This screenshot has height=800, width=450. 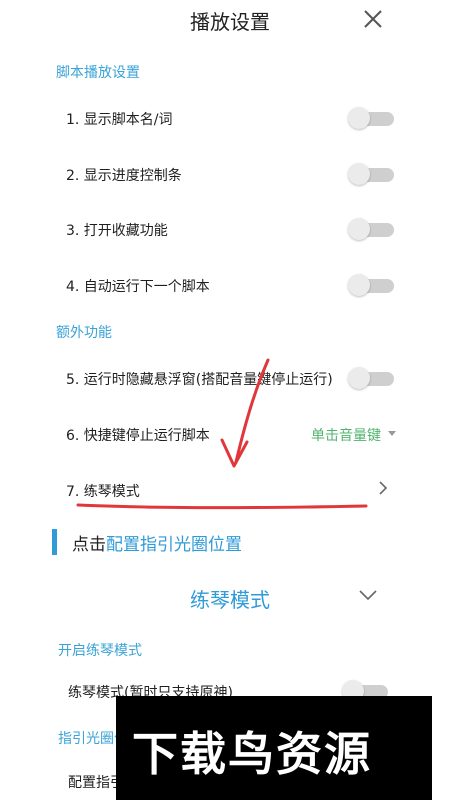 I want to click on row-label-practice-mode: 7. 练琴模式, so click(x=103, y=491).